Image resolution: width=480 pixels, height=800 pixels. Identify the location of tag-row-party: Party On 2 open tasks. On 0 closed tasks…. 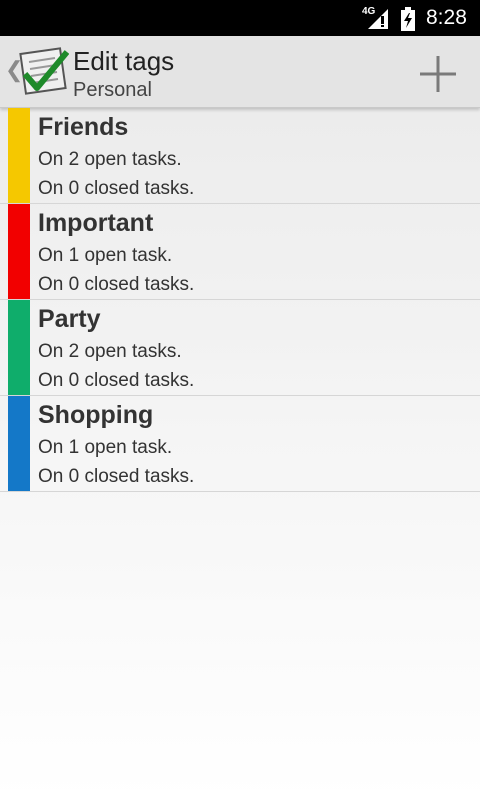
(240, 348).